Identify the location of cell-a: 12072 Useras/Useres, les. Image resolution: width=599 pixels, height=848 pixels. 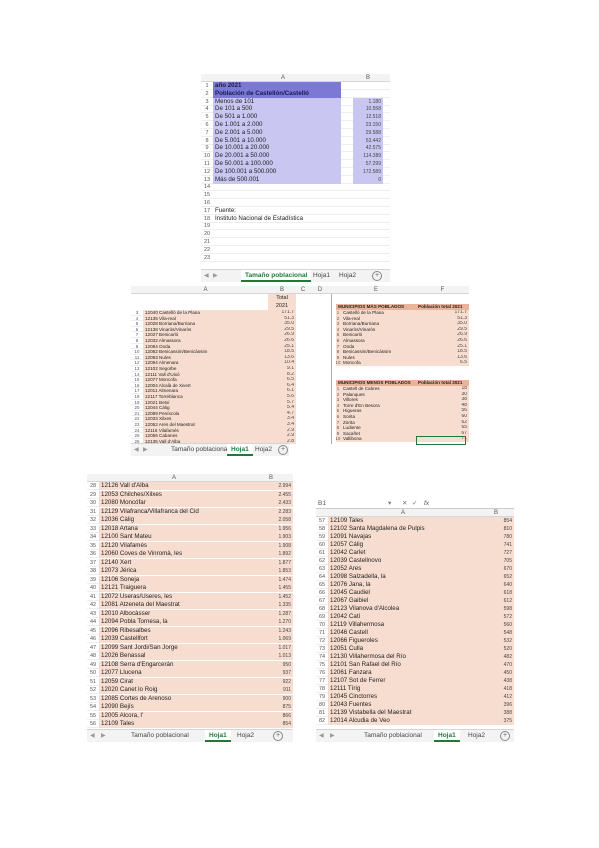
(174, 596).